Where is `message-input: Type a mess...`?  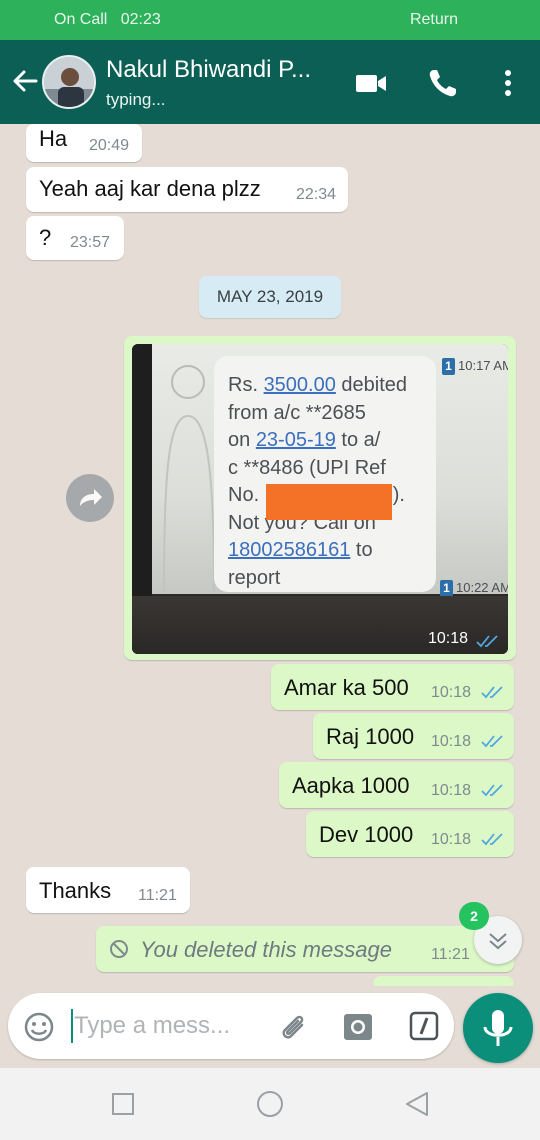 message-input: Type a mess... is located at coordinates (152, 1026).